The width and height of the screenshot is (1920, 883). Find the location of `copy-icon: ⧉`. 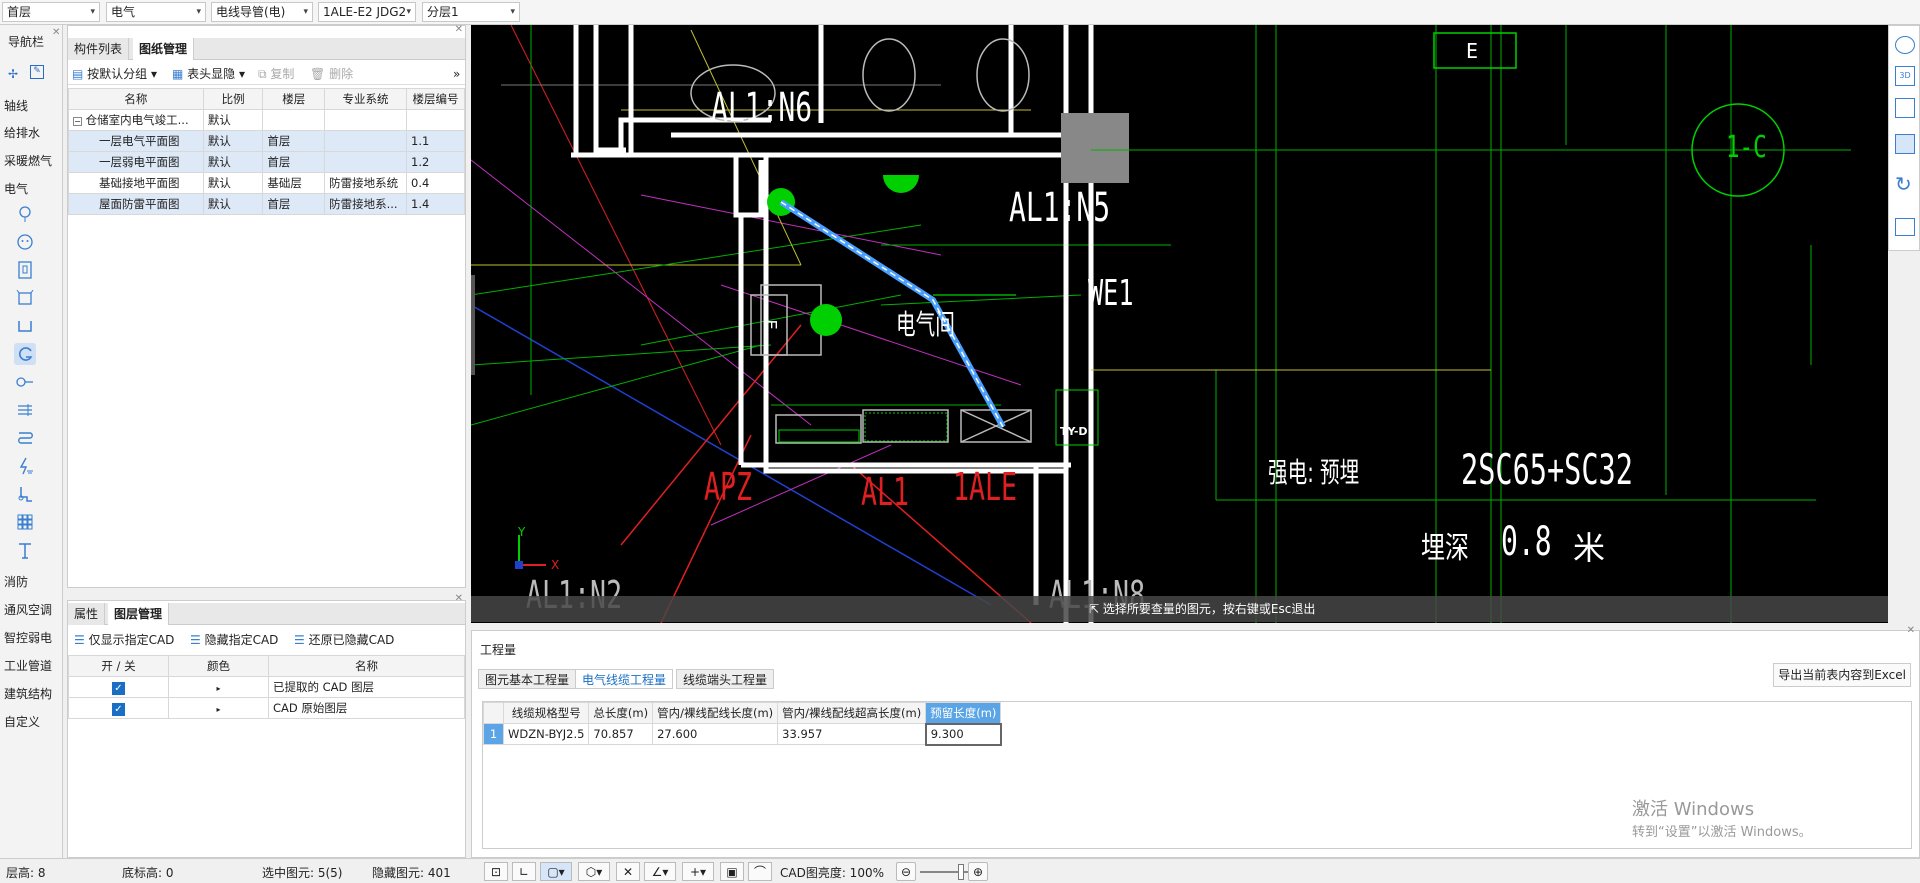

copy-icon: ⧉ is located at coordinates (262, 74).